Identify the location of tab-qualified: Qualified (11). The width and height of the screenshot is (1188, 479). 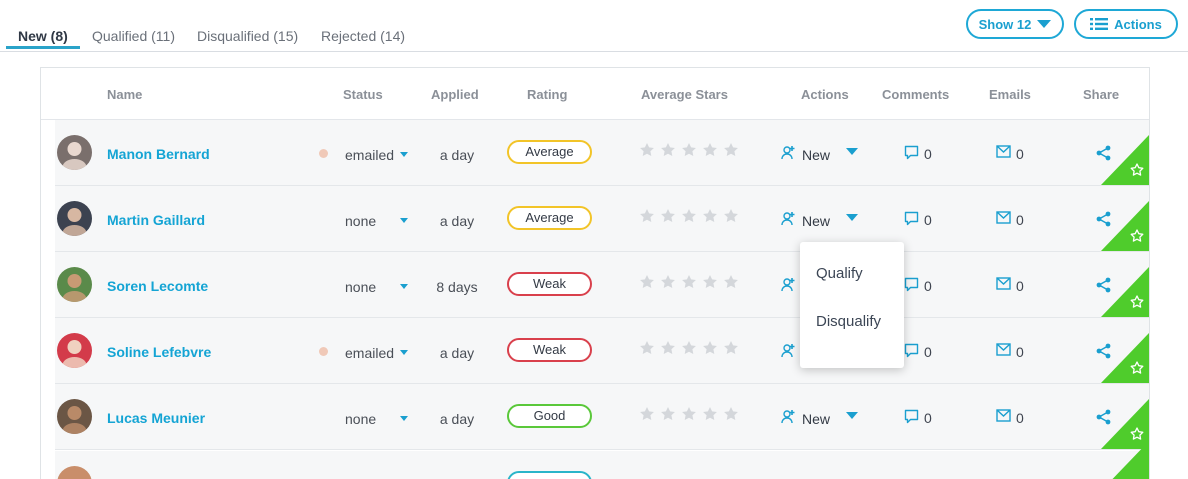
(133, 36).